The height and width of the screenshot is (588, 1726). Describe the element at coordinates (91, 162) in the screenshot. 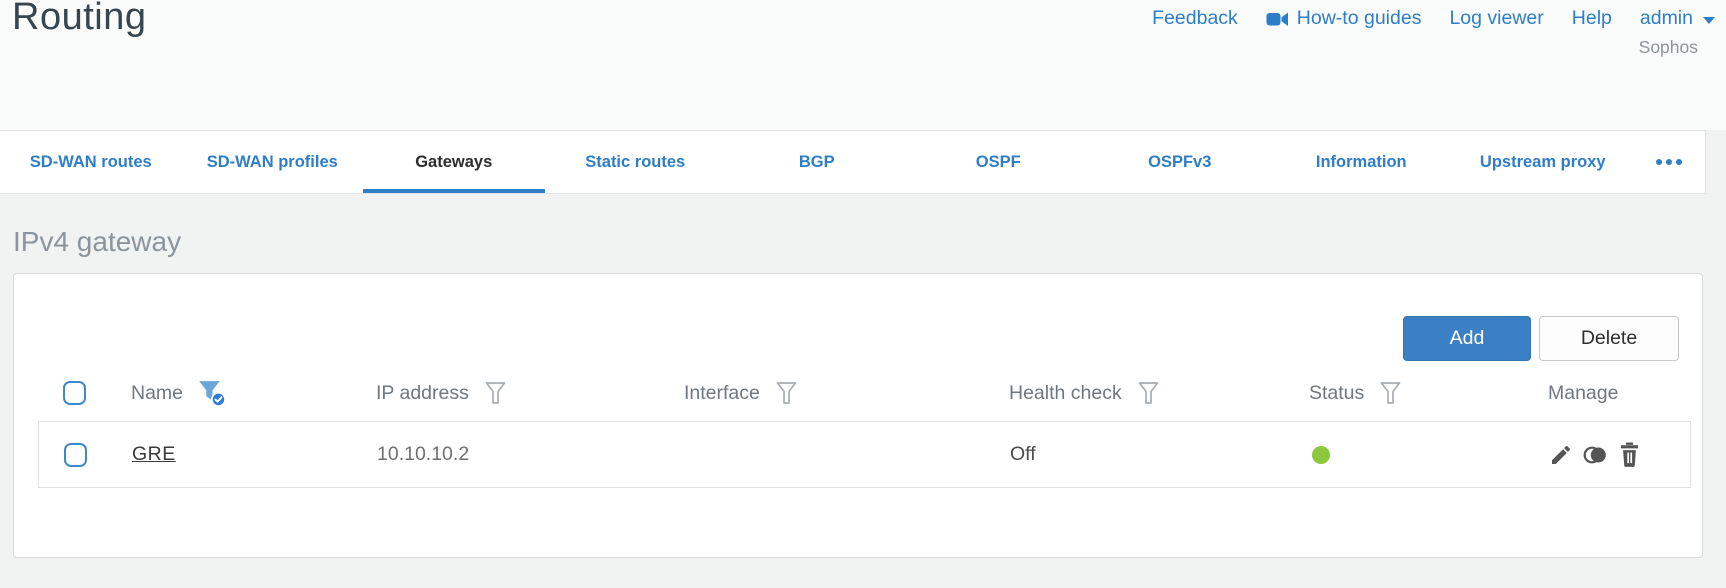

I see `tab-sd-wan-routes: SD-WAN routes` at that location.